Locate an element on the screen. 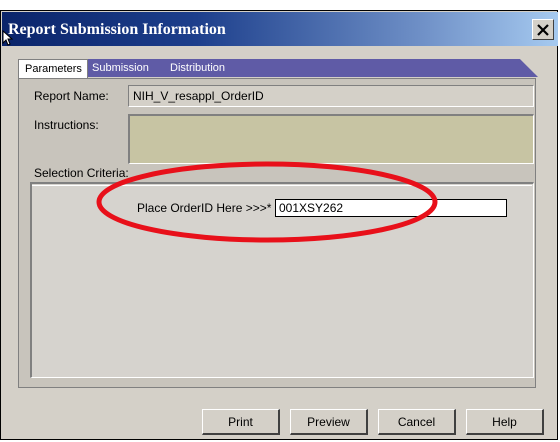 The height and width of the screenshot is (442, 560). tab-submission: Submission is located at coordinates (120, 68).